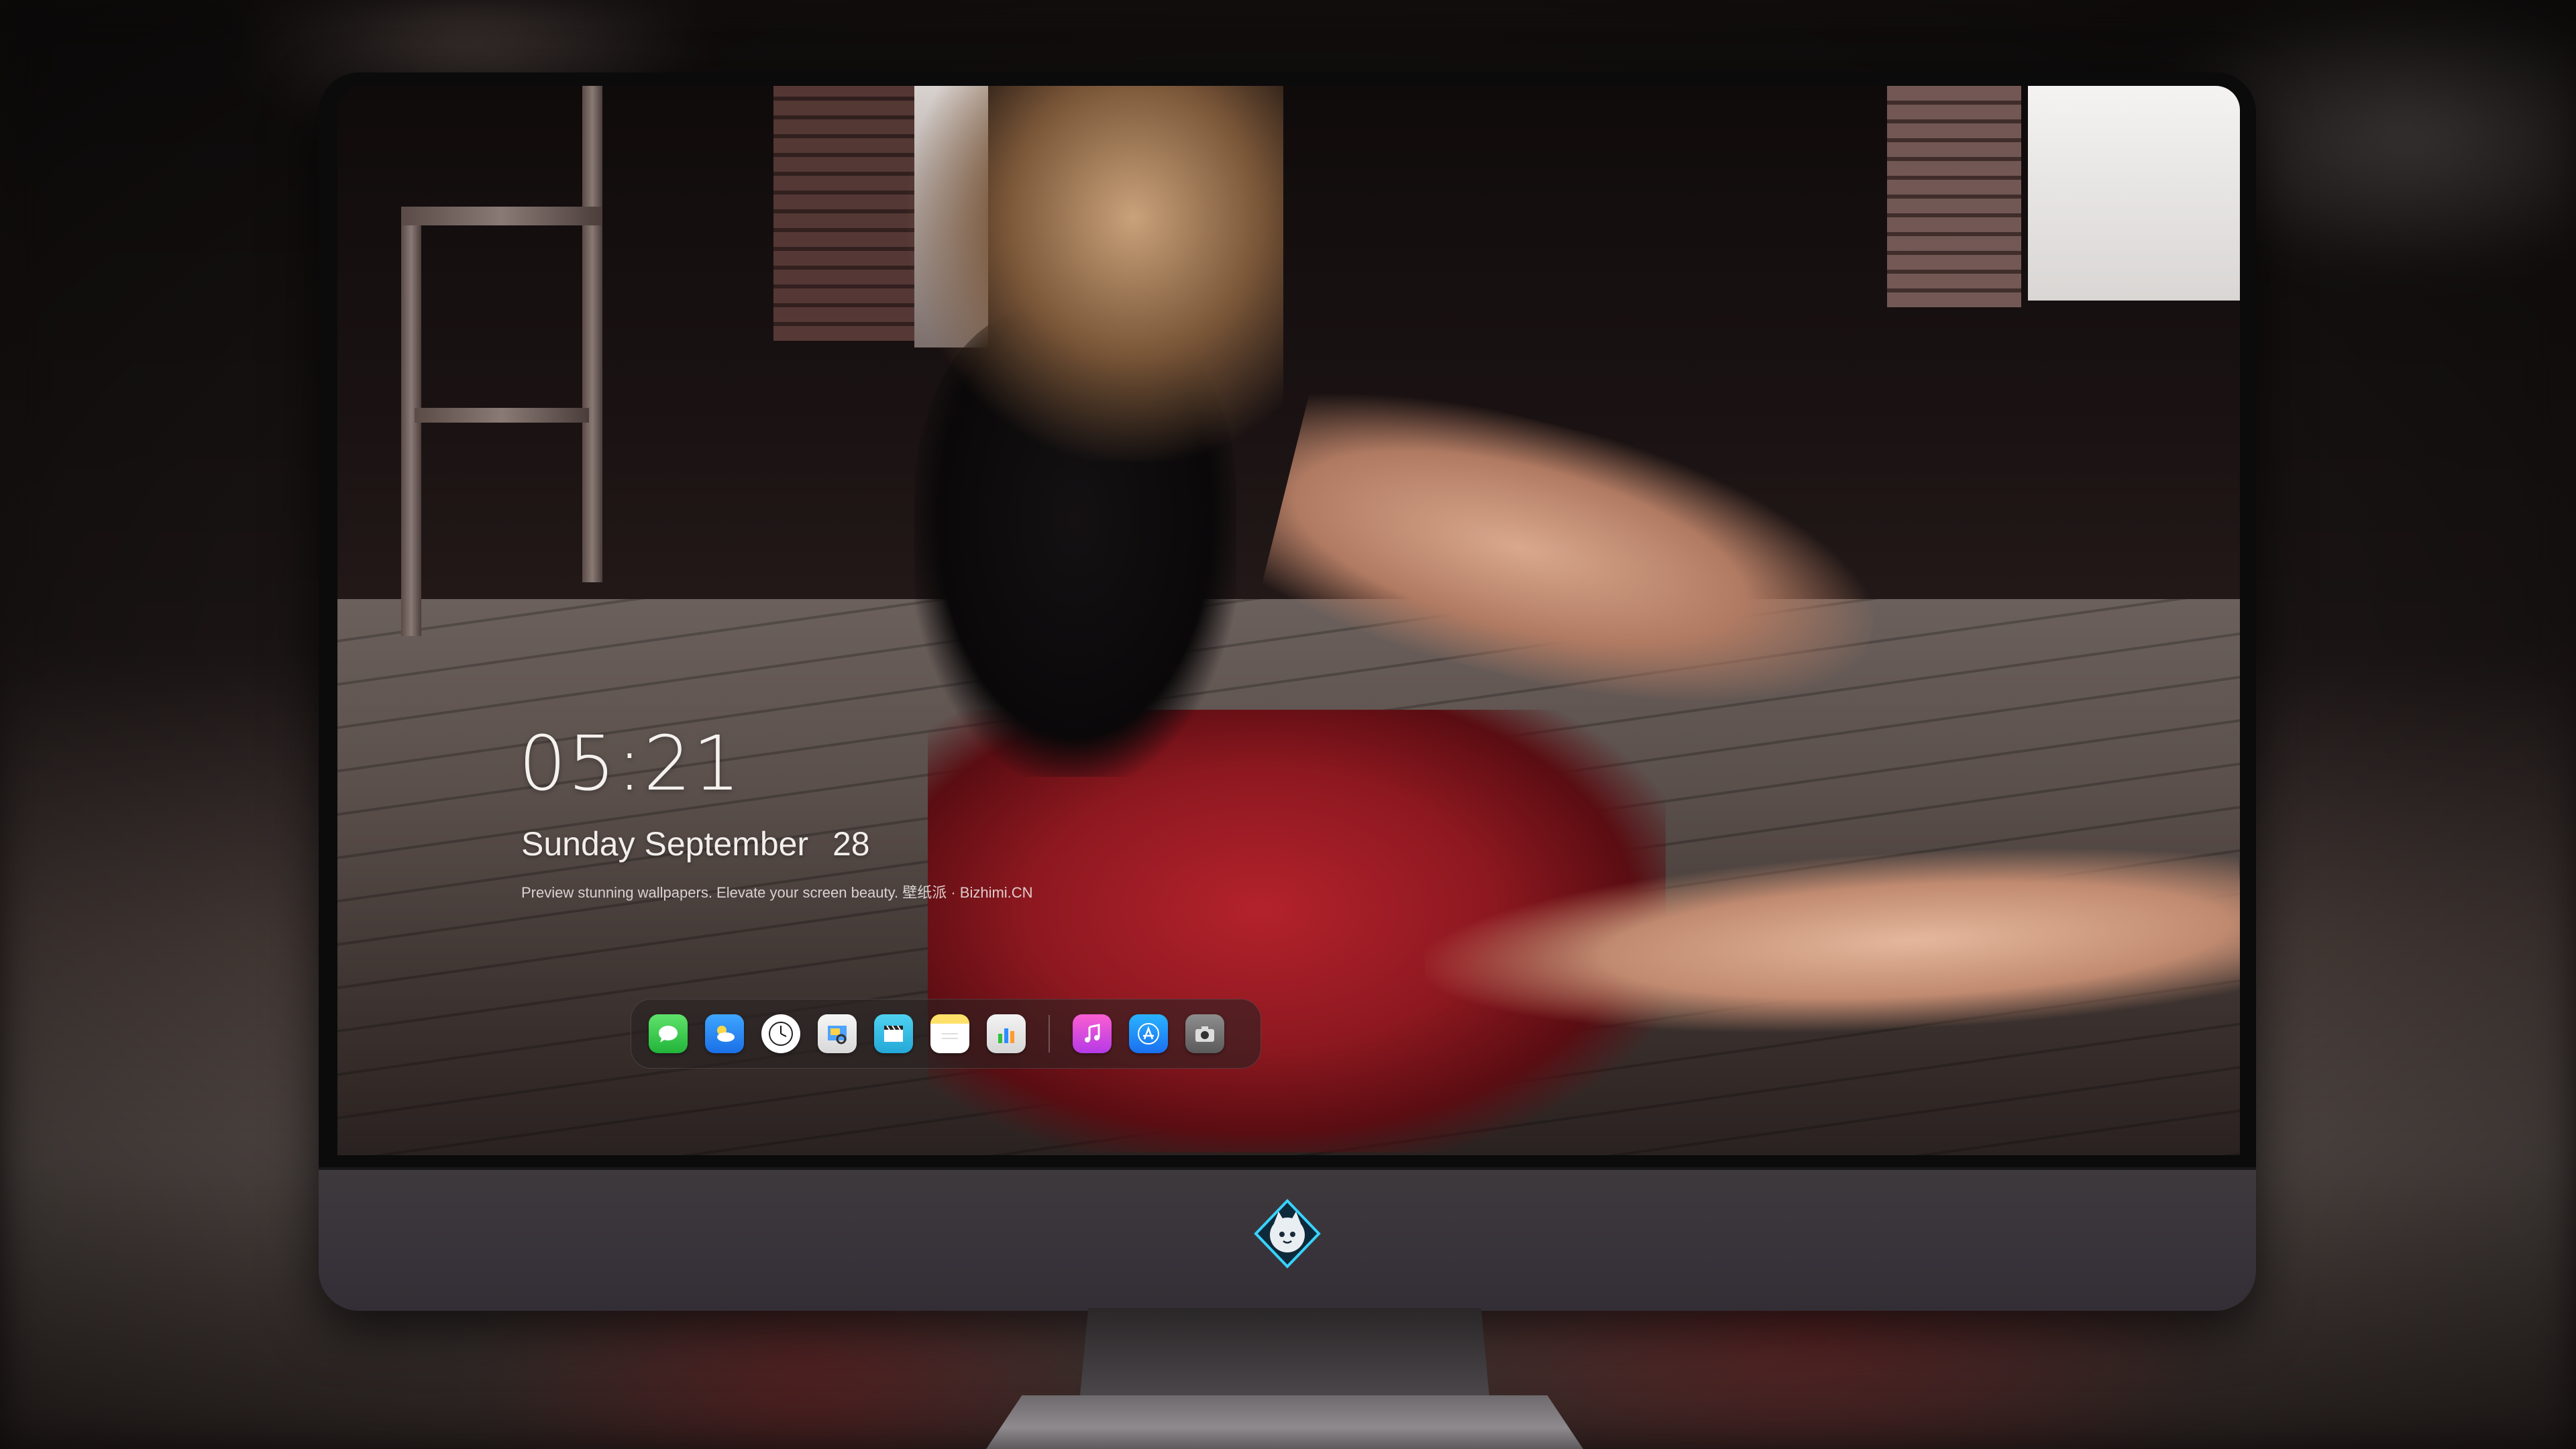 The height and width of the screenshot is (1449, 2576). Describe the element at coordinates (1095, 274) in the screenshot. I see `wallpaper-hair` at that location.